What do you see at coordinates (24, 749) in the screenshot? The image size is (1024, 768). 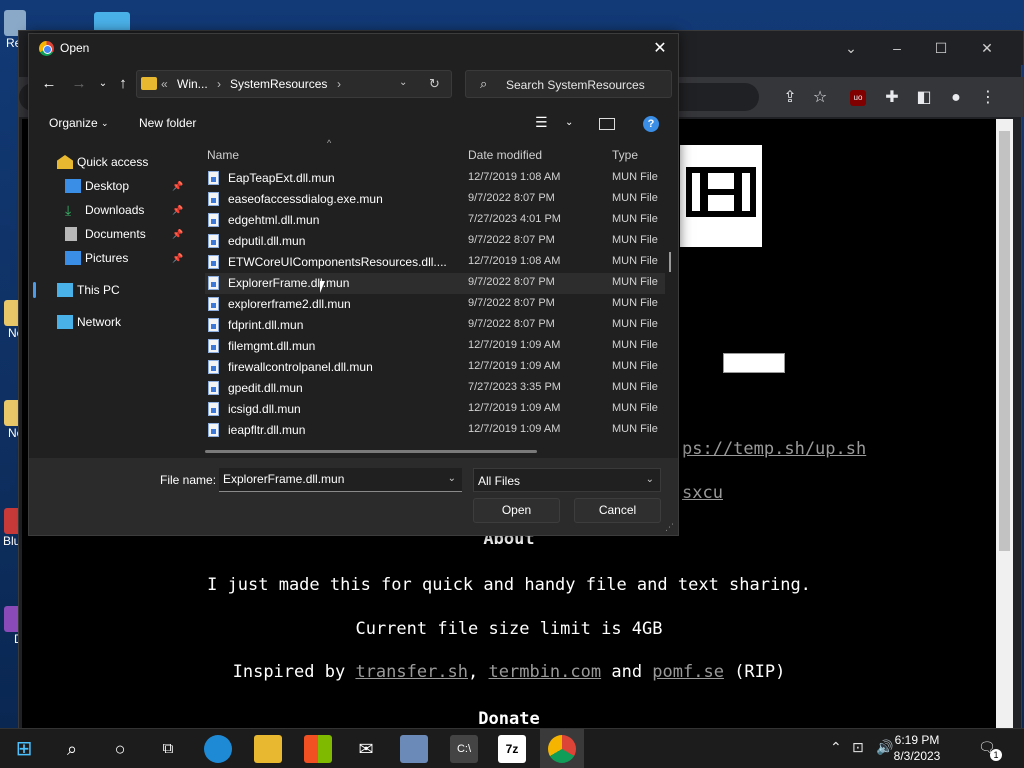 I see `windows-start-icon: ⊞` at bounding box center [24, 749].